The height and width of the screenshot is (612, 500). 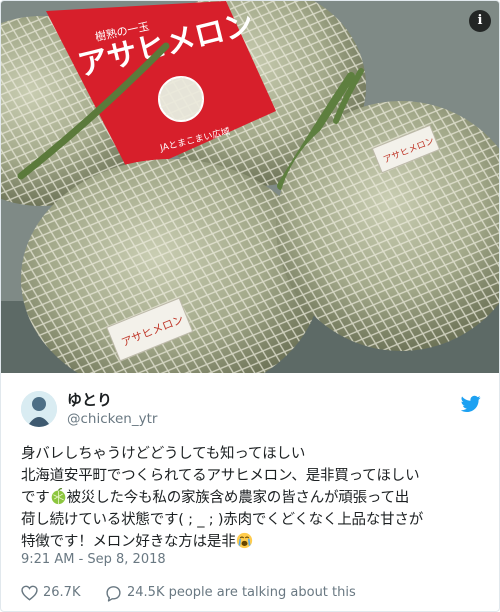 I want to click on tweet-text-line: です, so click(x=35, y=498).